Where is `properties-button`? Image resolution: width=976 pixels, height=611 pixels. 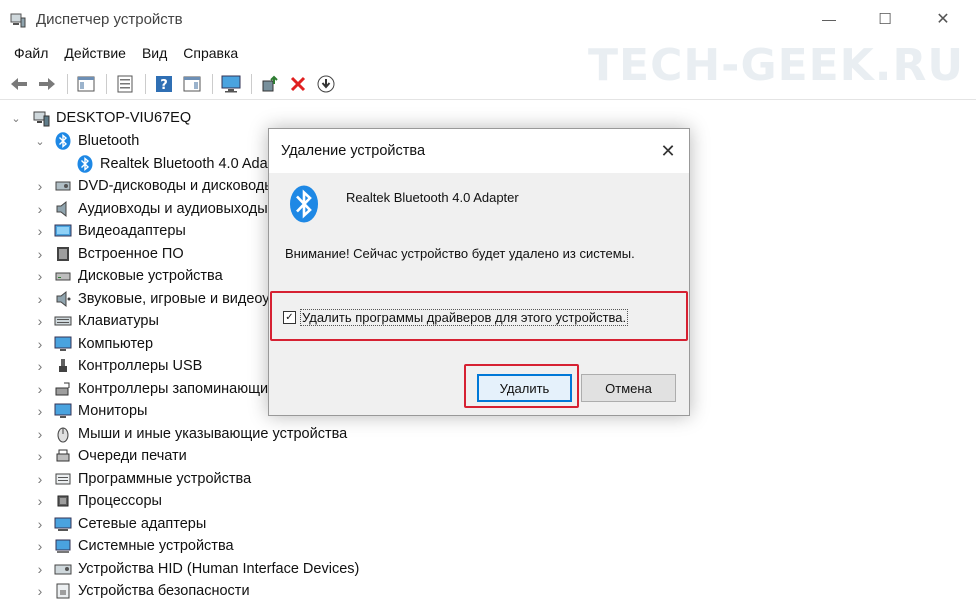
properties-button is located at coordinates (125, 84).